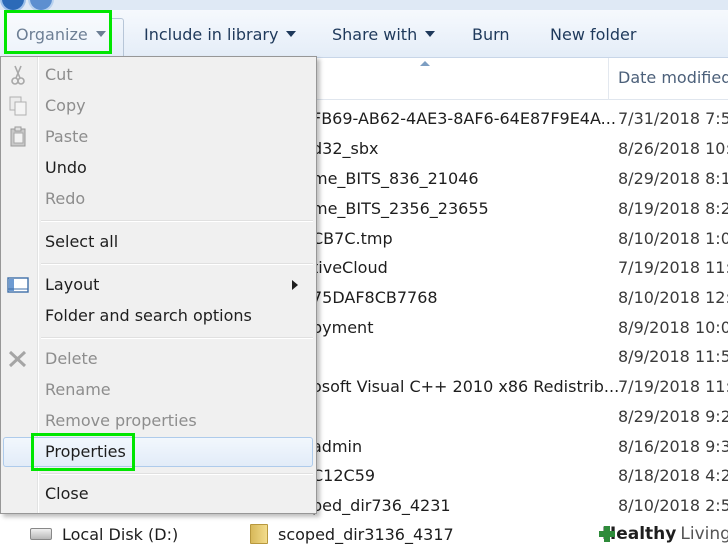 The image size is (728, 546). What do you see at coordinates (381, 505) in the screenshot?
I see `file-name: ped_dir736_4231` at bounding box center [381, 505].